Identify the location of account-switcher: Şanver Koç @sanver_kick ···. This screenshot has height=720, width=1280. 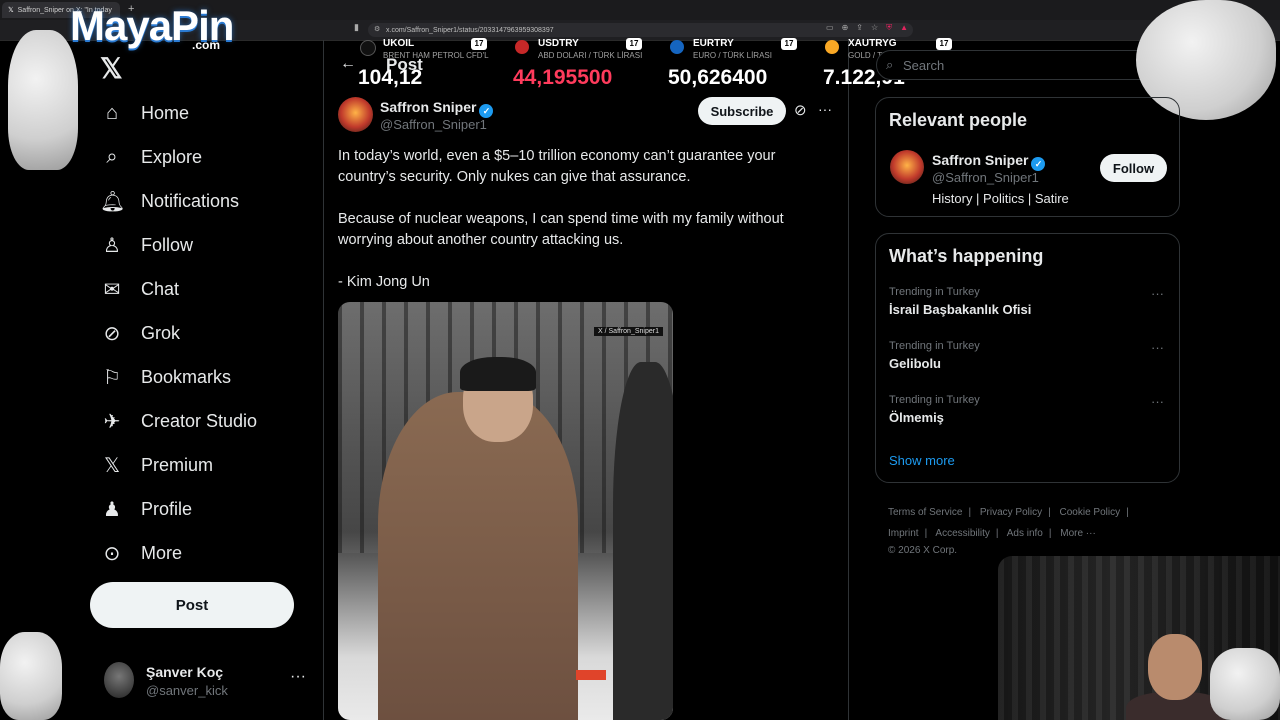
(209, 682).